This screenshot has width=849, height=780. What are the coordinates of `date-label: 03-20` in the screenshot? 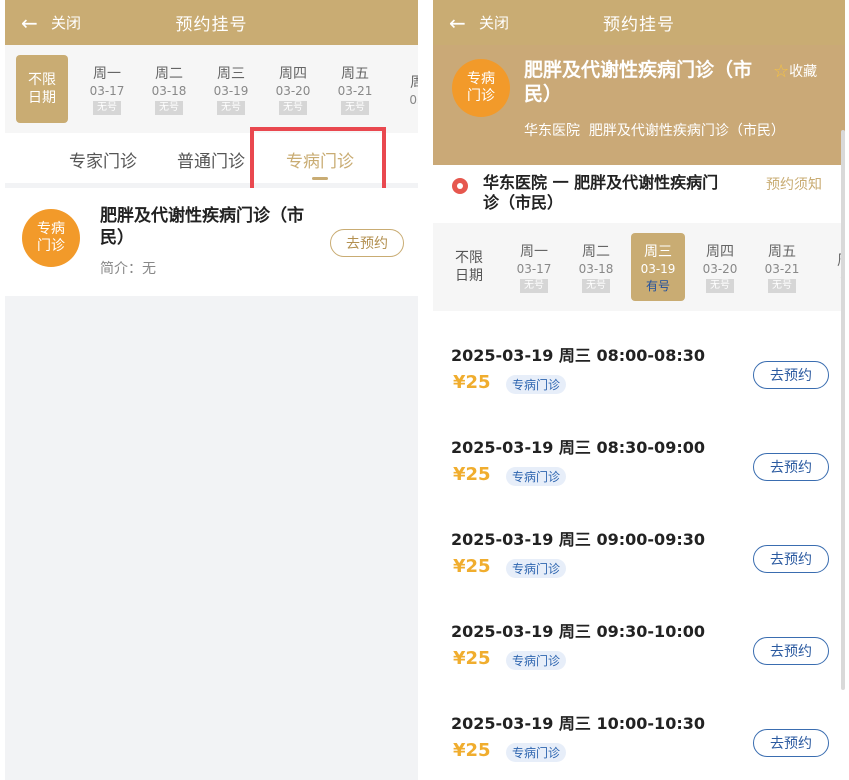 It's located at (720, 269).